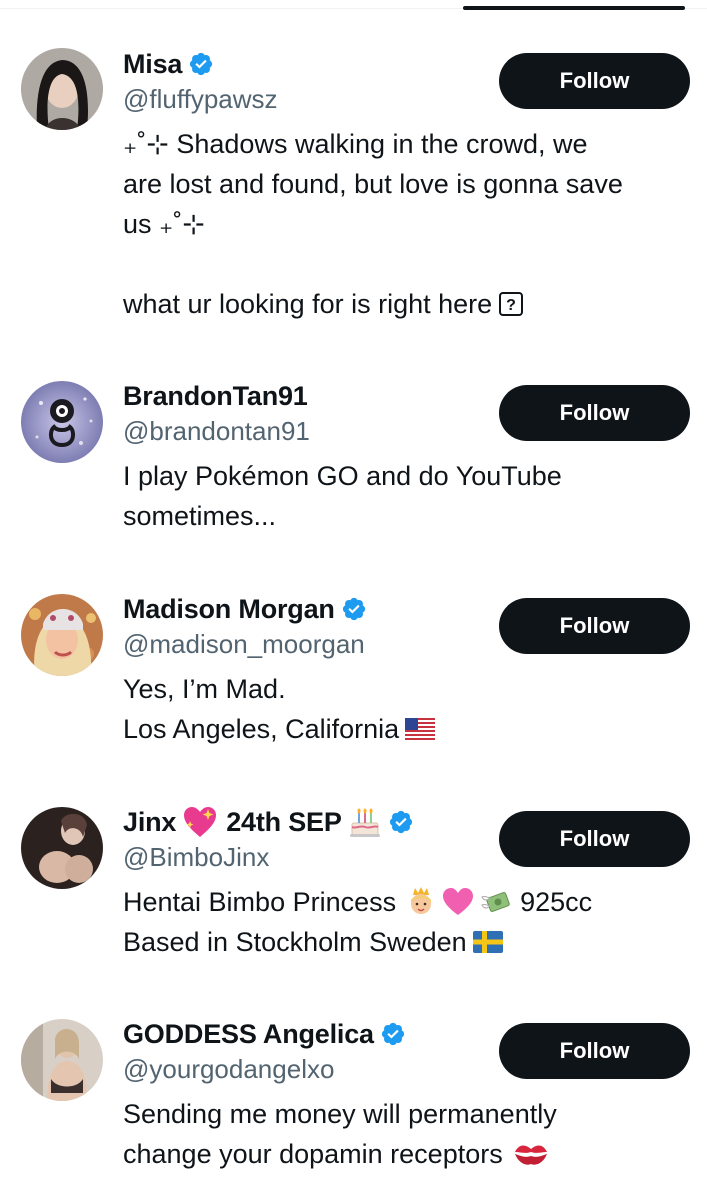 The height and width of the screenshot is (1199, 707). I want to click on bio-line: Based in Stockholm Sweden, so click(295, 942).